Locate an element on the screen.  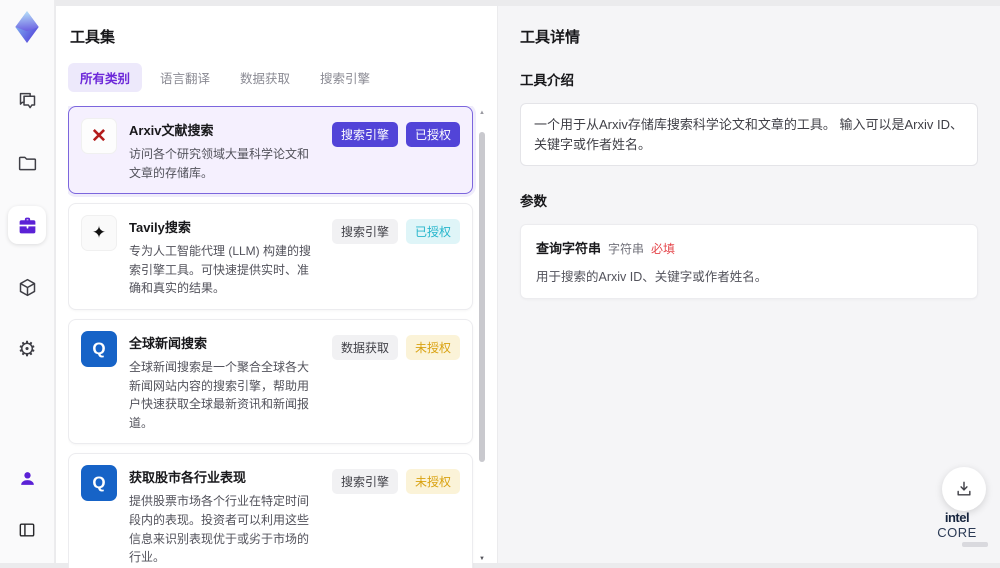
app-logo-icon is located at coordinates (27, 27).